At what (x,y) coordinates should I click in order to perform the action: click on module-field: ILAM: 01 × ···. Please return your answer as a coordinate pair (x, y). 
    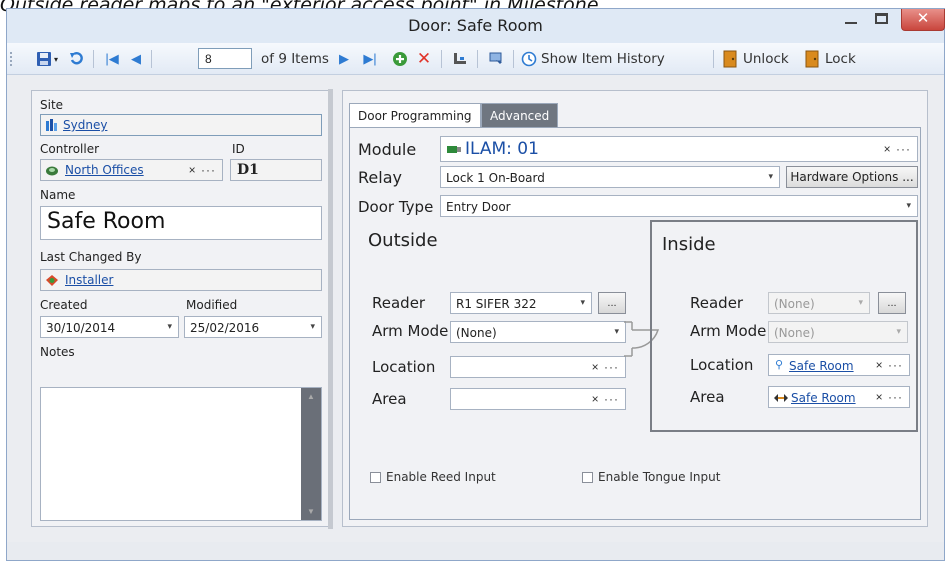
    Looking at the image, I should click on (679, 149).